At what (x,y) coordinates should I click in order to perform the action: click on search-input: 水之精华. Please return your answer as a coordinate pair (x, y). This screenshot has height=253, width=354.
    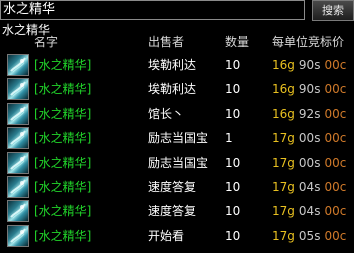
    Looking at the image, I should click on (152, 10).